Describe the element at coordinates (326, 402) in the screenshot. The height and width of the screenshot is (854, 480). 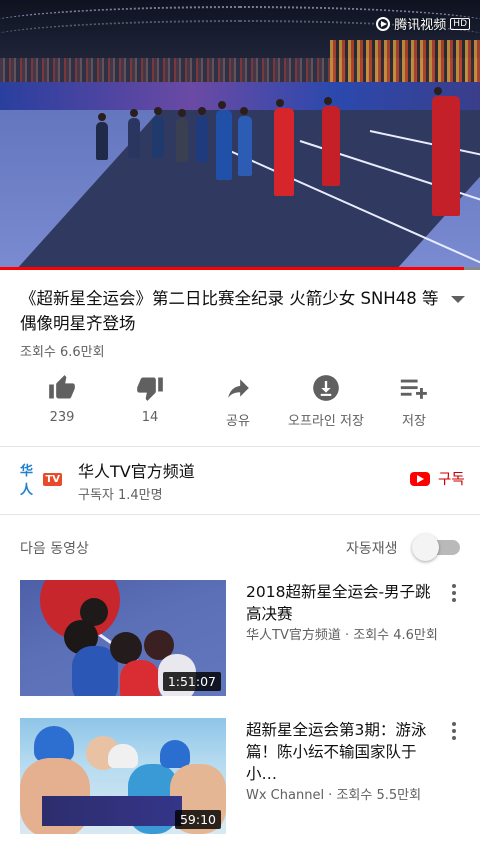
I see `offline-save-button: 오프라인 저장` at that location.